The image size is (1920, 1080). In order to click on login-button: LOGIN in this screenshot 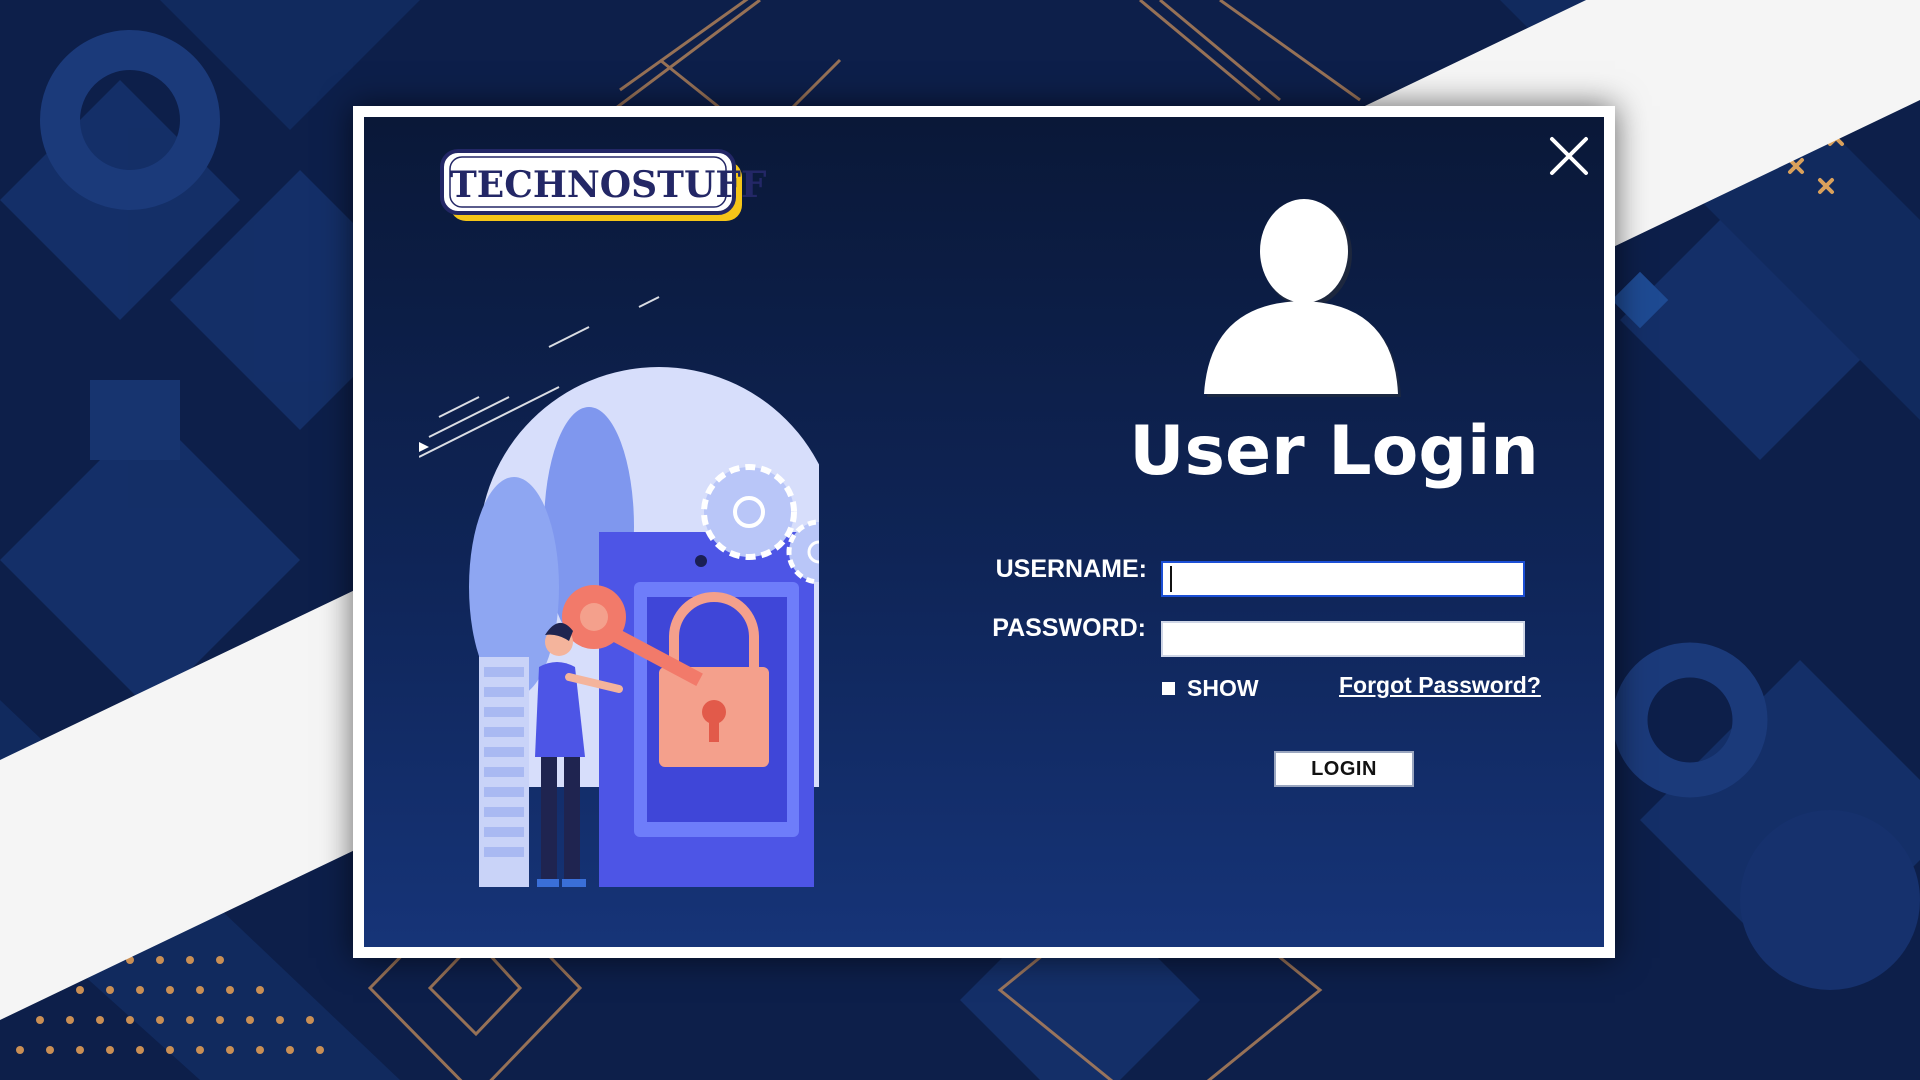, I will do `click(1344, 769)`.